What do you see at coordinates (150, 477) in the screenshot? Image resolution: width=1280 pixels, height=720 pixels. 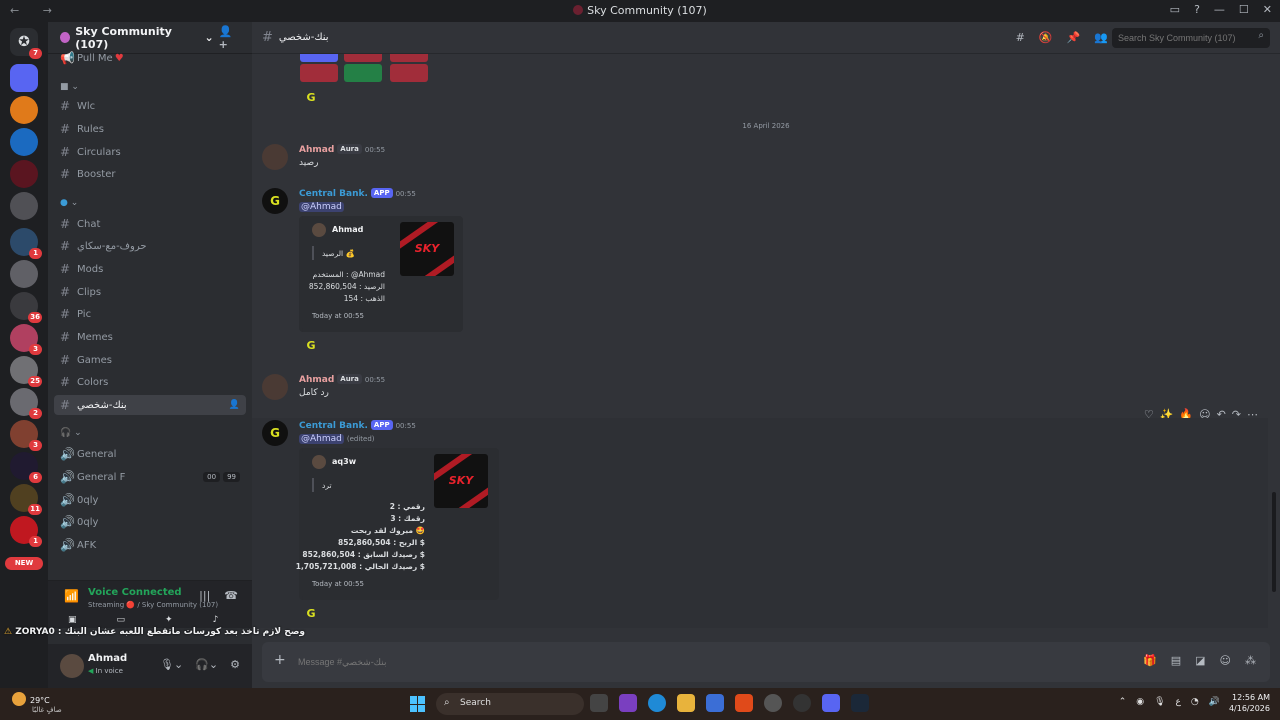 I see `voice-channel-general-f: 🔊 General F 00 99` at bounding box center [150, 477].